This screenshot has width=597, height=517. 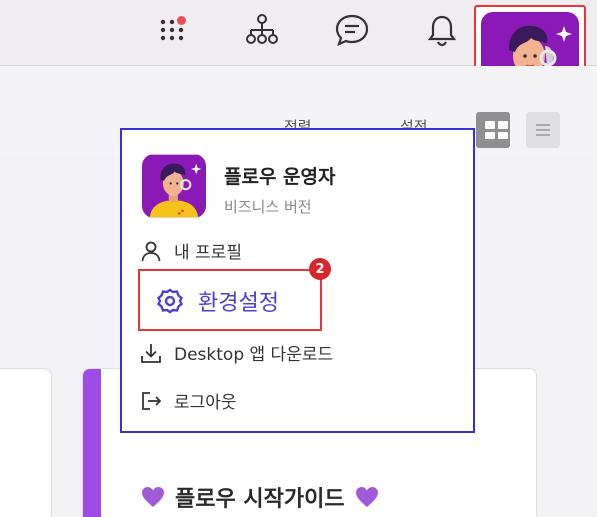 I want to click on notification-dot, so click(x=181, y=20).